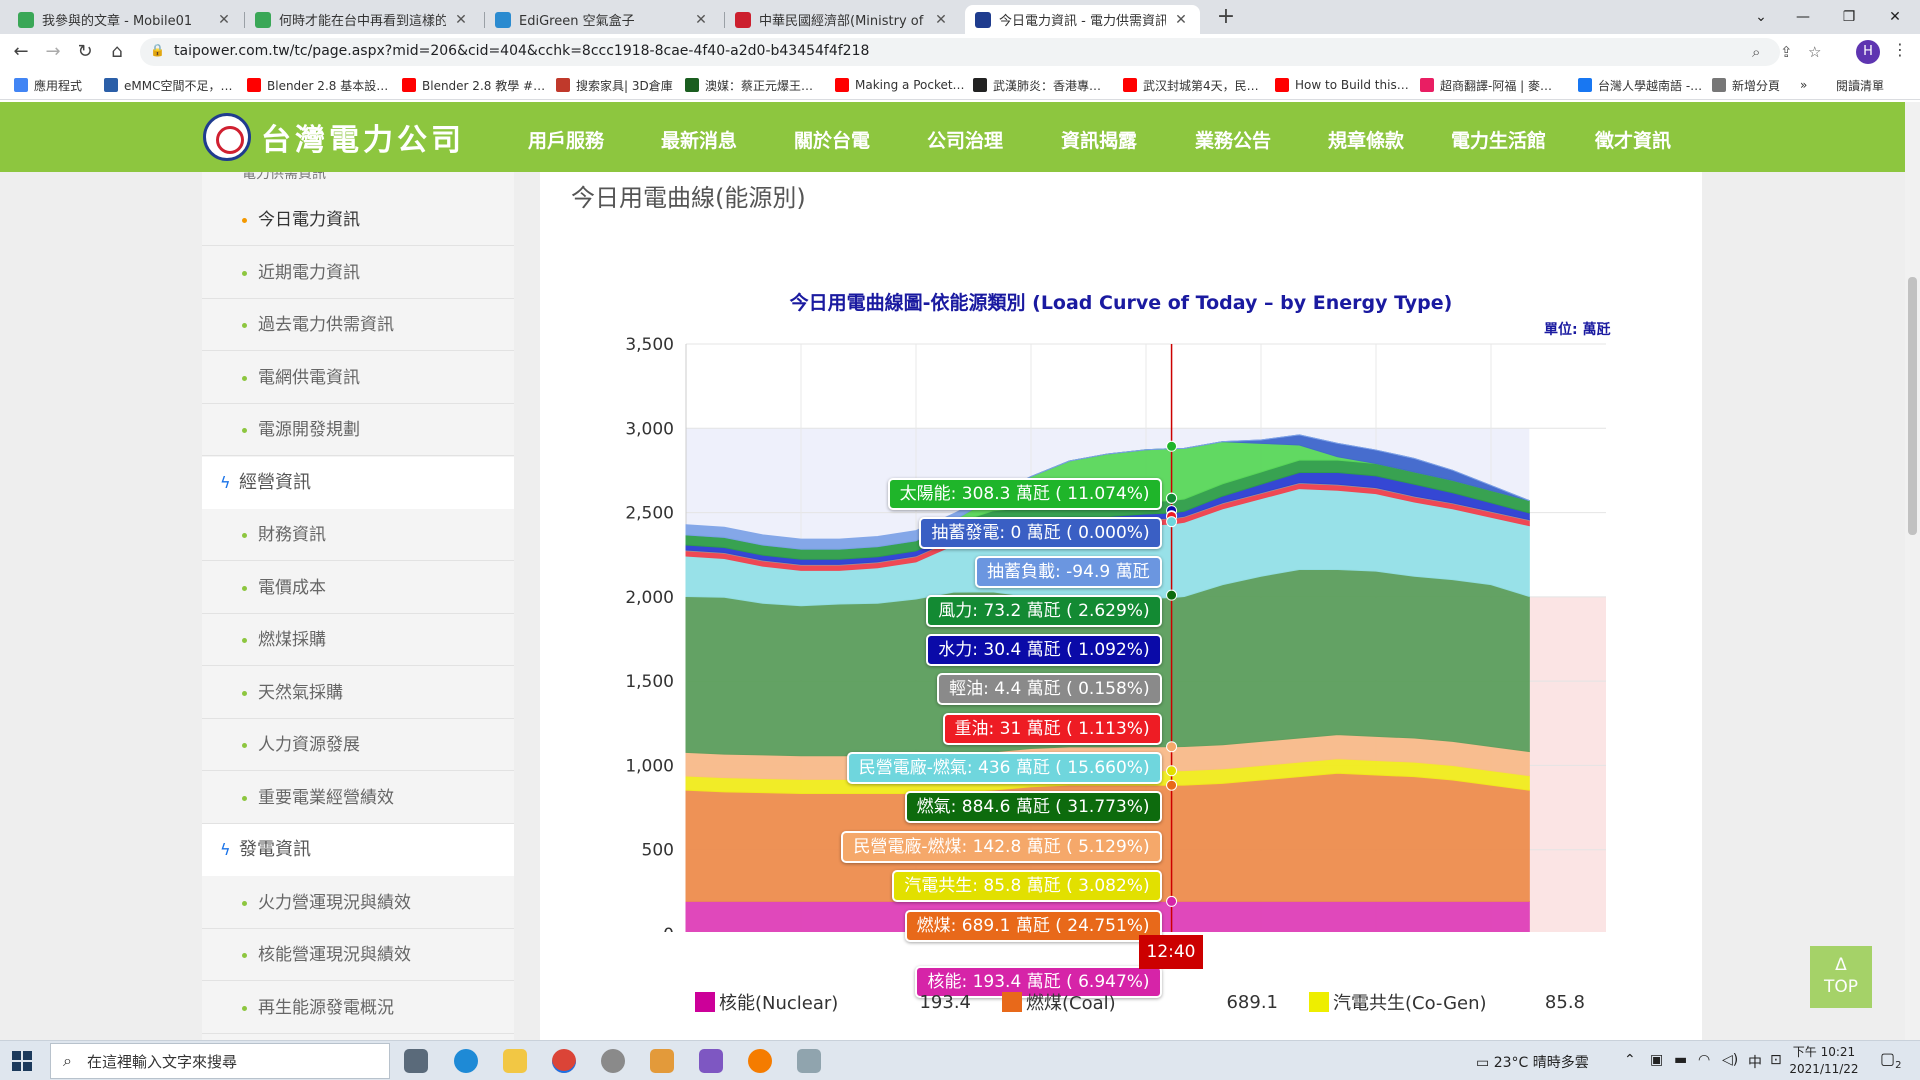 This screenshot has width=1920, height=1080. I want to click on notification-icon: ▢2, so click(1891, 1060).